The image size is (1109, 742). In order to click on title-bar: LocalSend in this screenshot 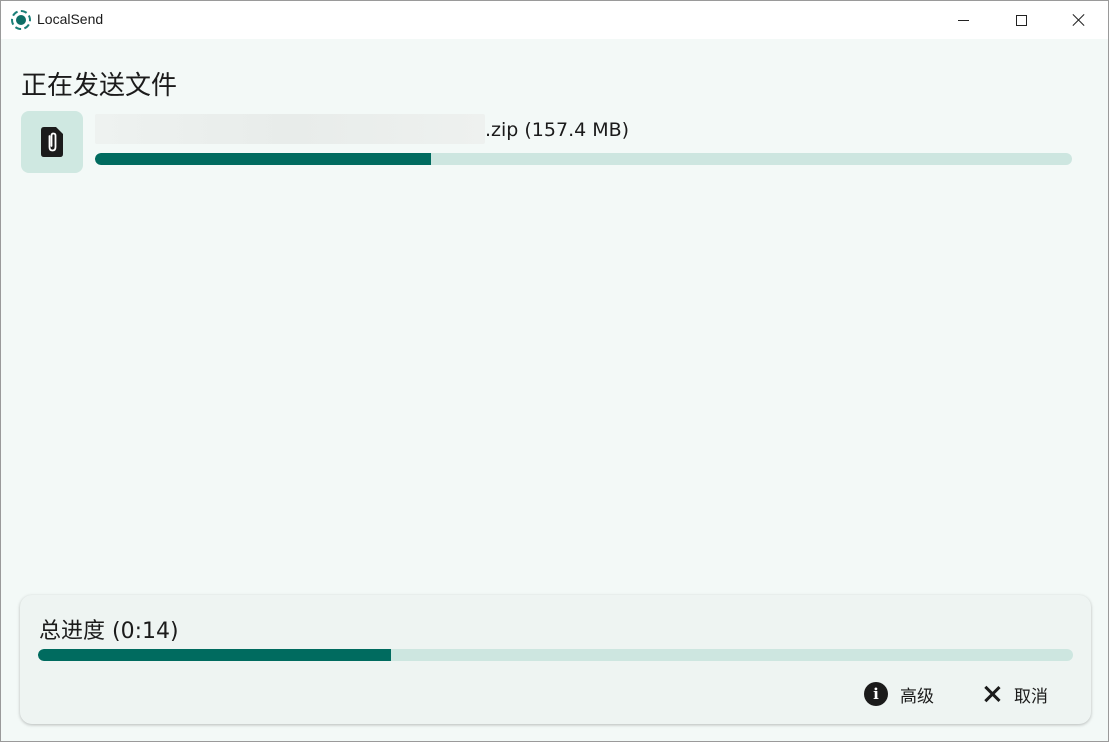, I will do `click(554, 20)`.